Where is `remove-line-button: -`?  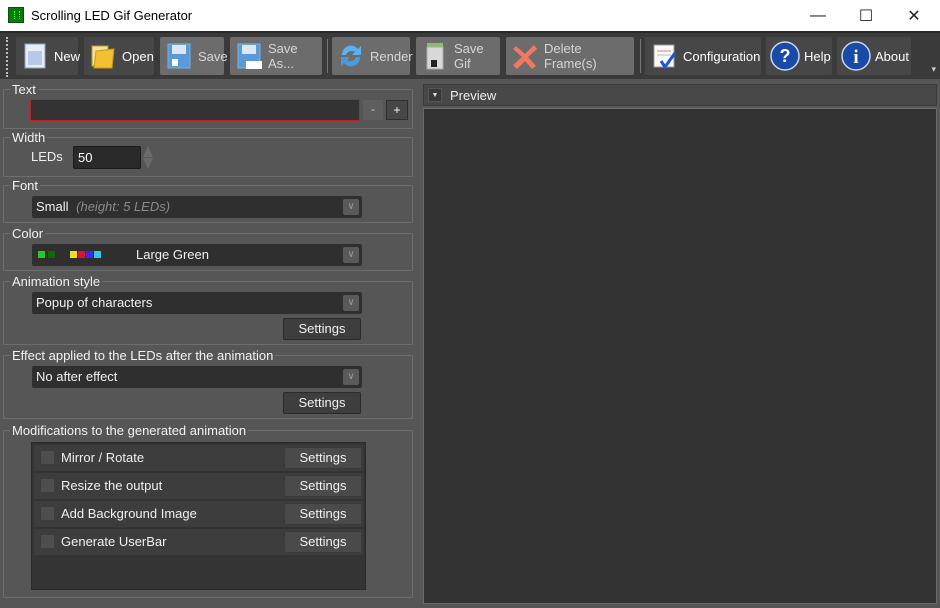 remove-line-button: - is located at coordinates (373, 110).